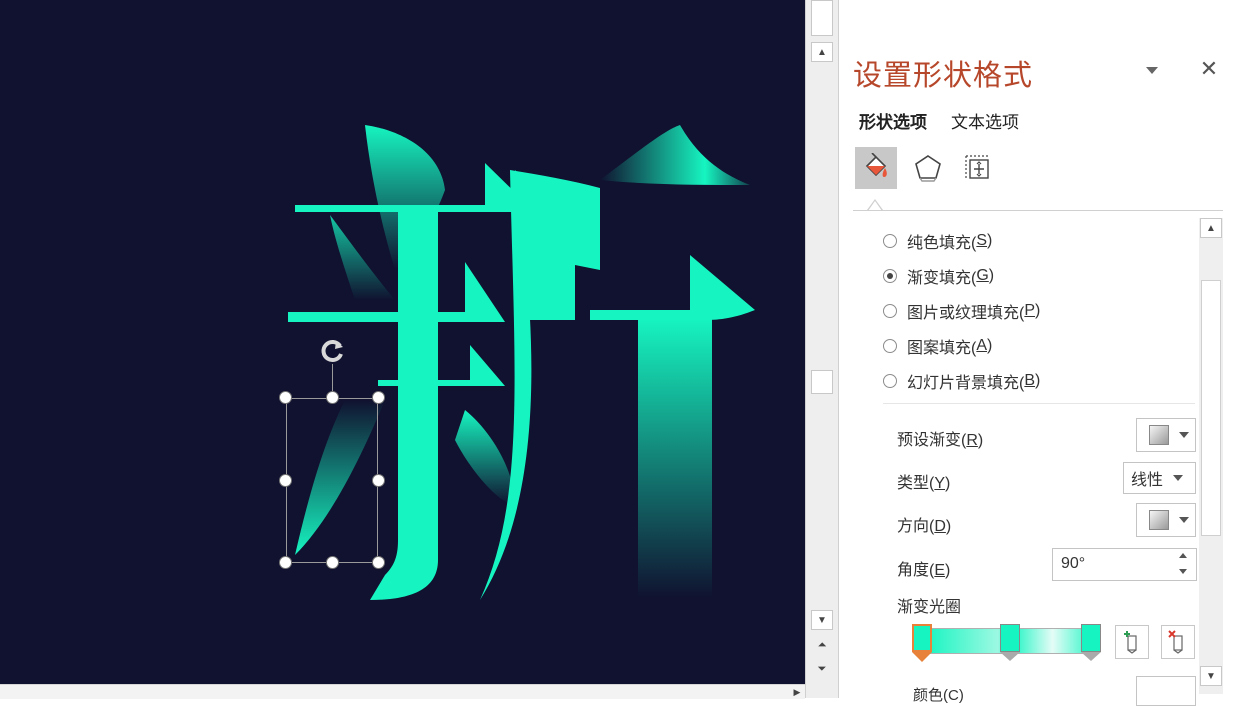 The image size is (1240, 706). I want to click on scroll-down-arrow-icon: ▼, so click(822, 620).